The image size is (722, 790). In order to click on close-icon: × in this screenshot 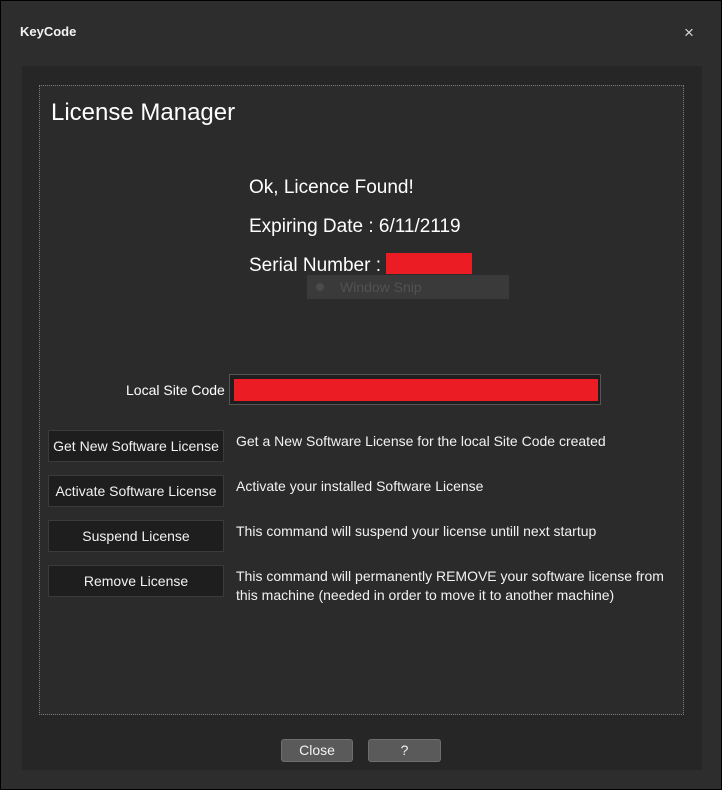, I will do `click(689, 33)`.